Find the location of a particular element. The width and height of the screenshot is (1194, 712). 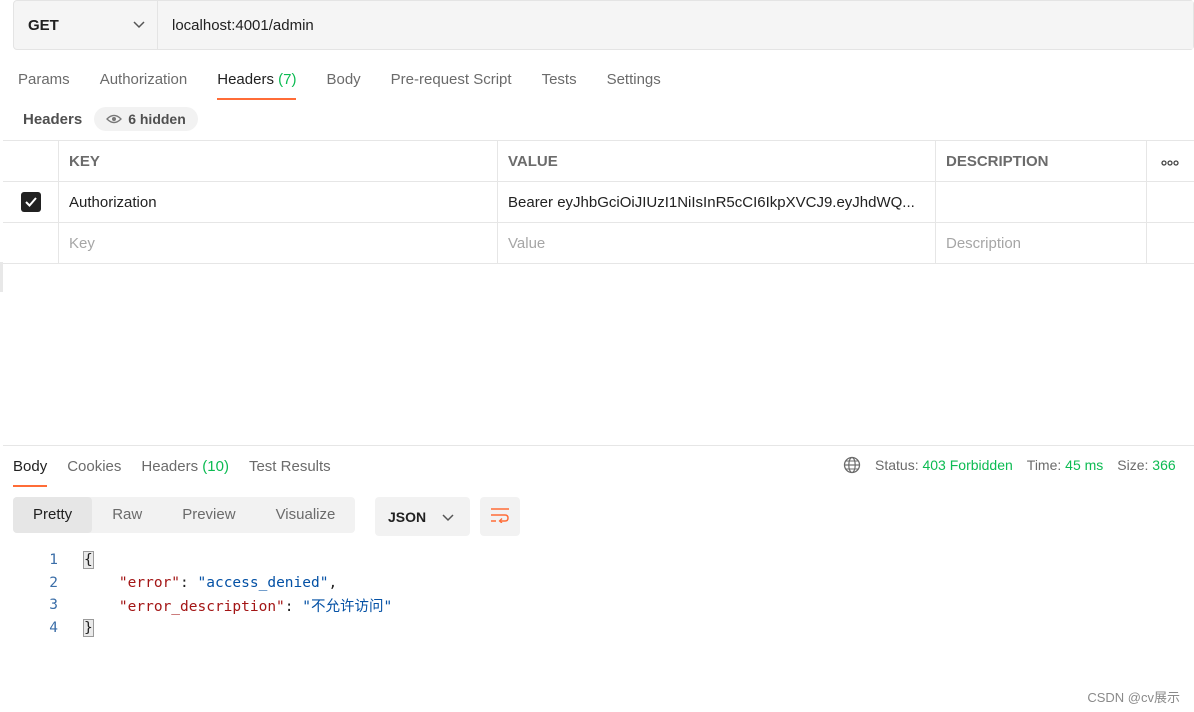

response-tabs: Body Cookies Headers (10) Test Results is located at coordinates (182, 470).